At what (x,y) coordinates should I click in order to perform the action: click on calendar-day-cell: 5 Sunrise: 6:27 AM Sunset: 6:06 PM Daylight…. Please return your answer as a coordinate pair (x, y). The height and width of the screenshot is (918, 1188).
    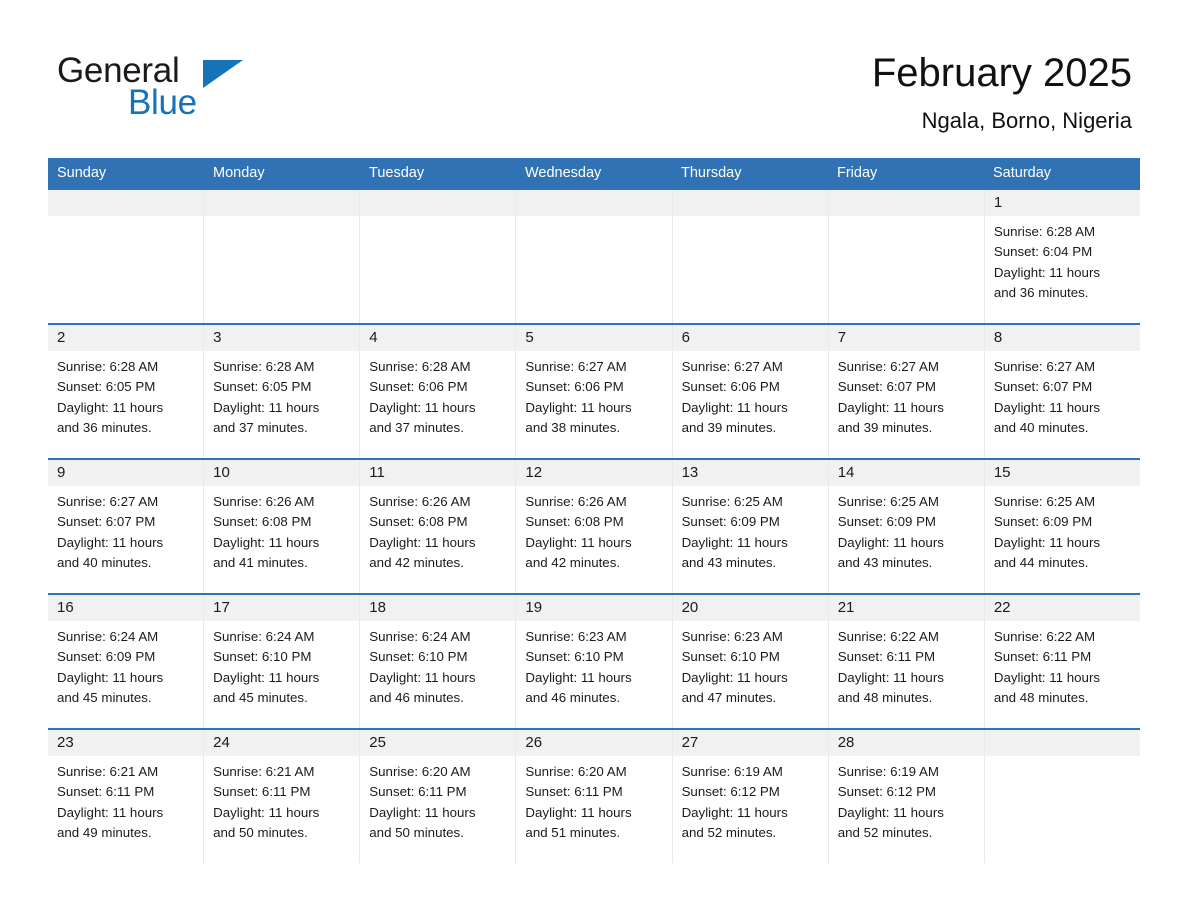
    Looking at the image, I should click on (593, 391).